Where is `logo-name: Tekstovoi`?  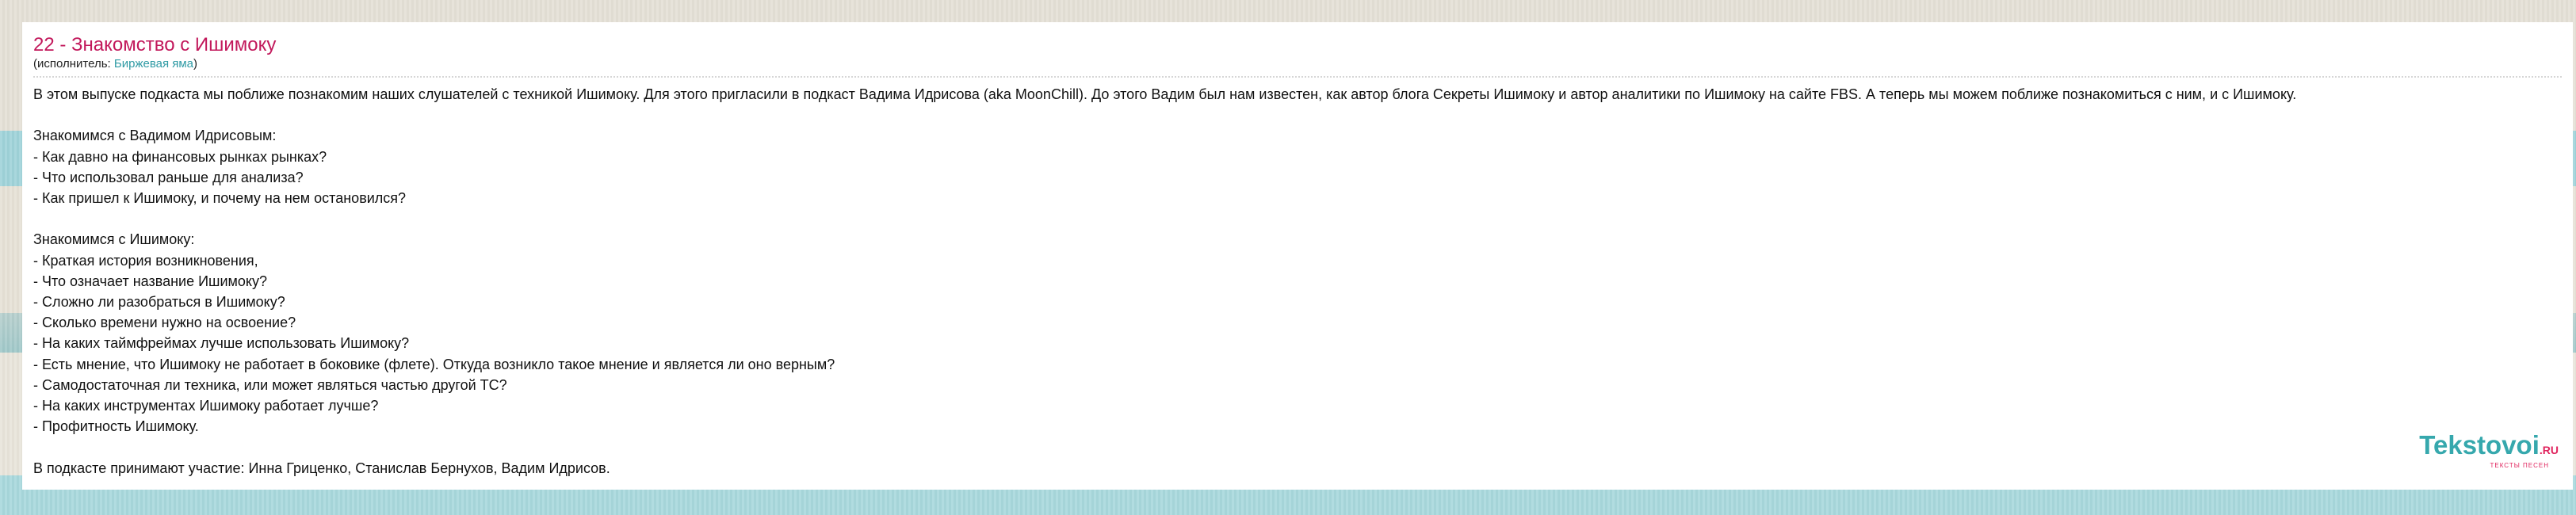 logo-name: Tekstovoi is located at coordinates (2479, 445).